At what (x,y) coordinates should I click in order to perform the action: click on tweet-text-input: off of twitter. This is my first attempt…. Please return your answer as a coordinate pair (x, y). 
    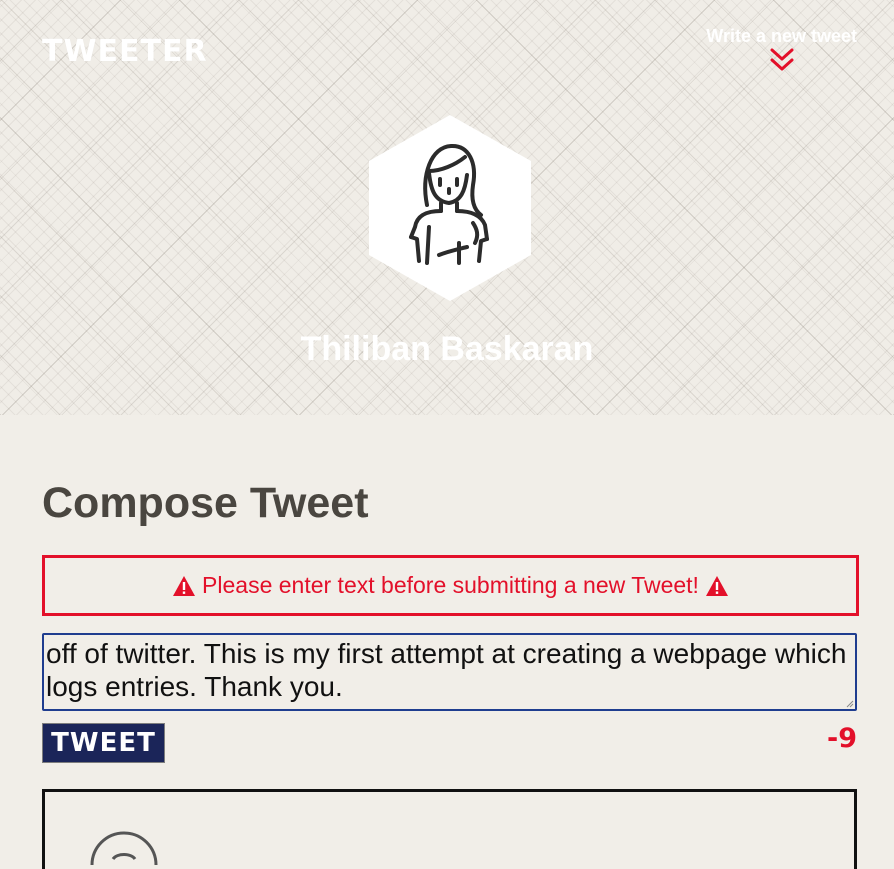
    Looking at the image, I should click on (449, 672).